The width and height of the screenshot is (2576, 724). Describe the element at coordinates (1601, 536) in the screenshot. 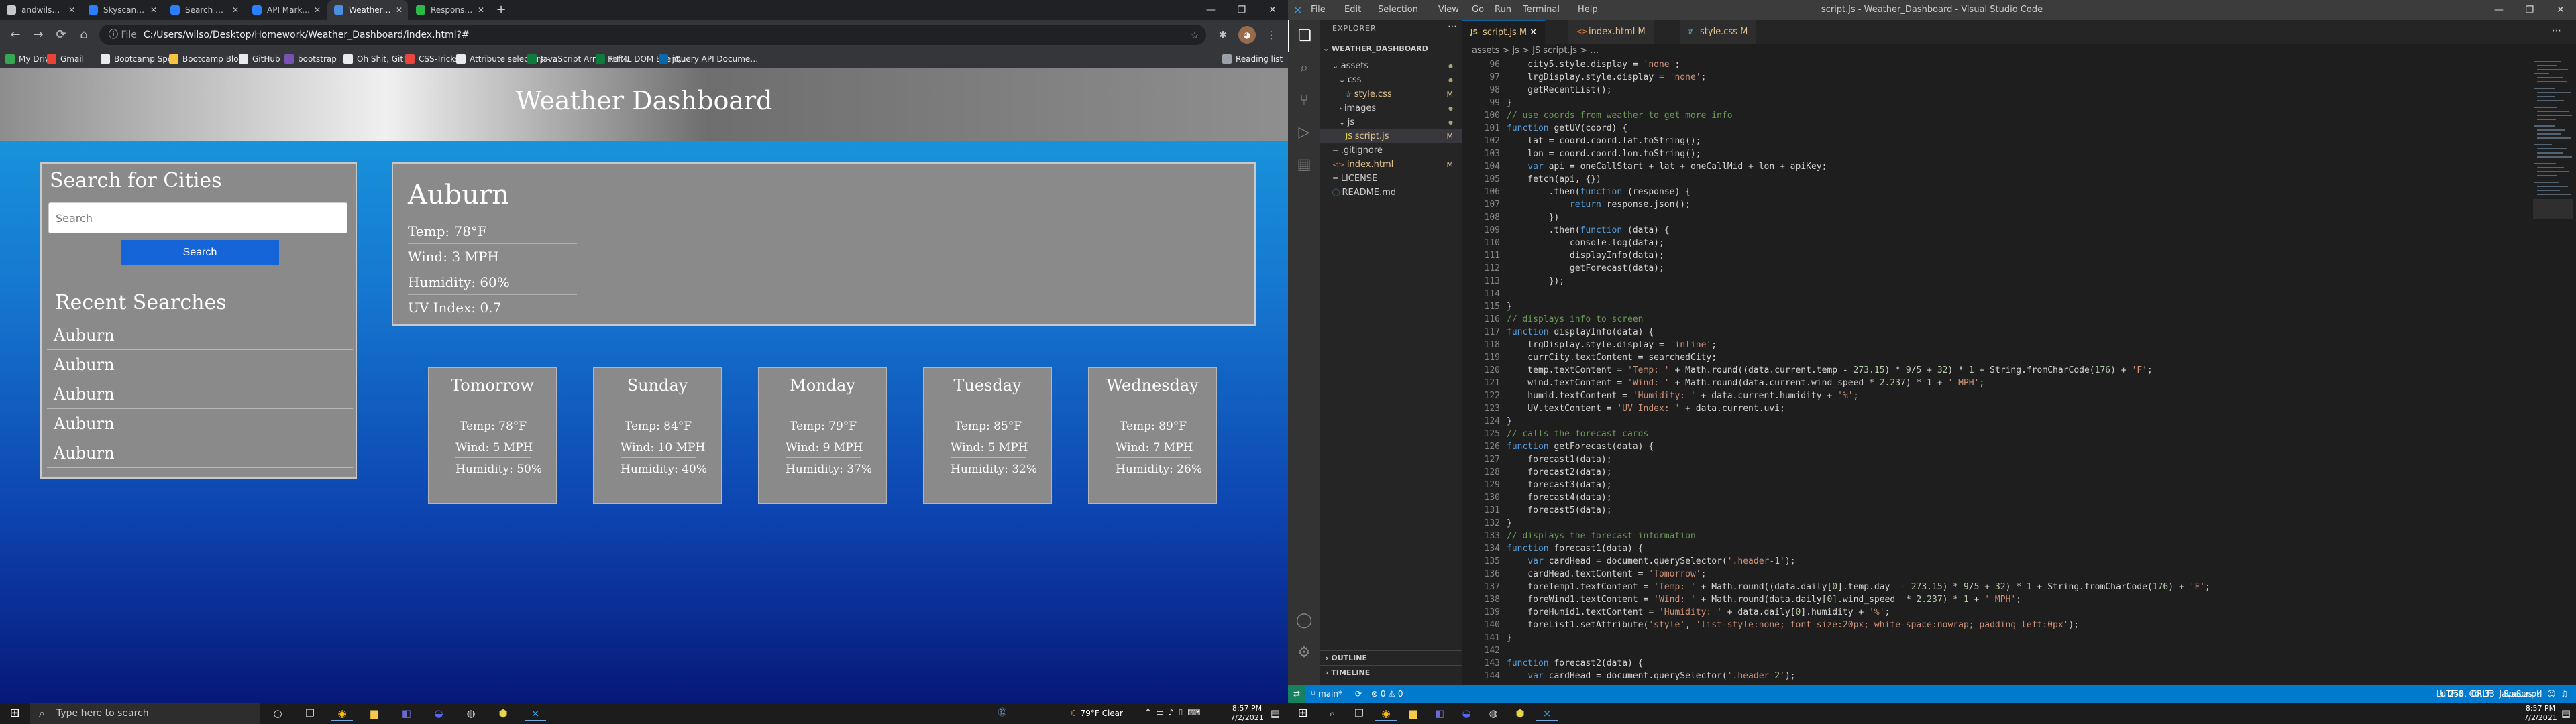

I see `code-line: // displays the forecast information` at that location.